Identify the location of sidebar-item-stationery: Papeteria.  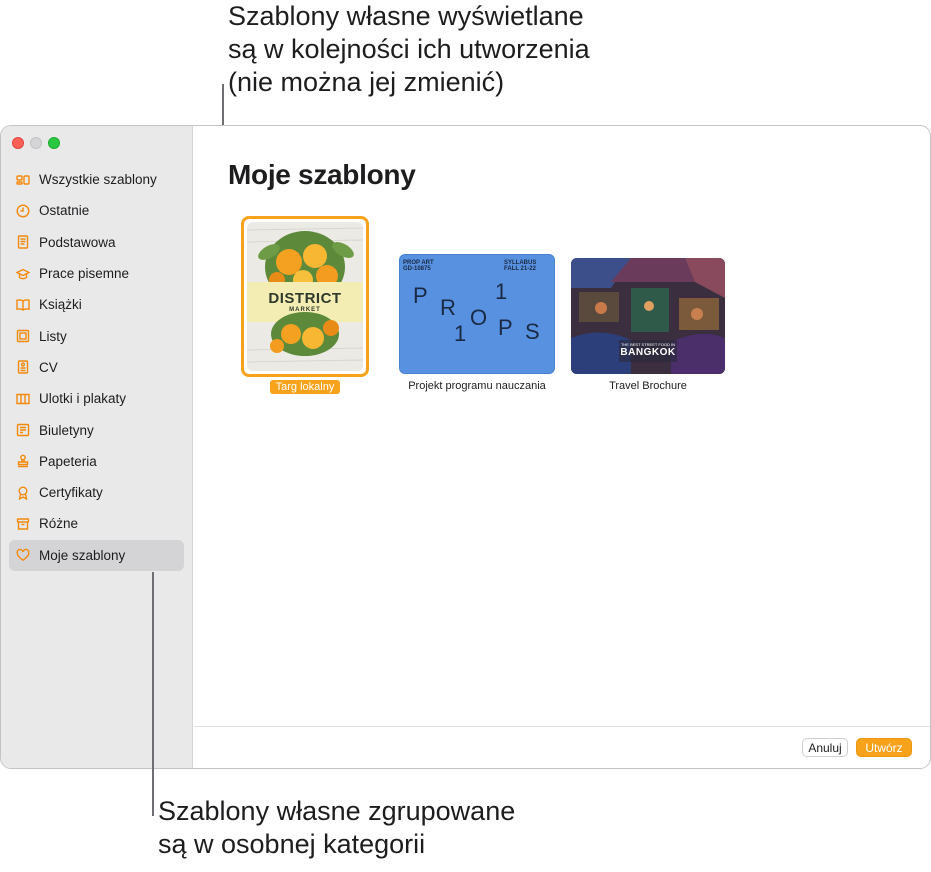
(96, 461).